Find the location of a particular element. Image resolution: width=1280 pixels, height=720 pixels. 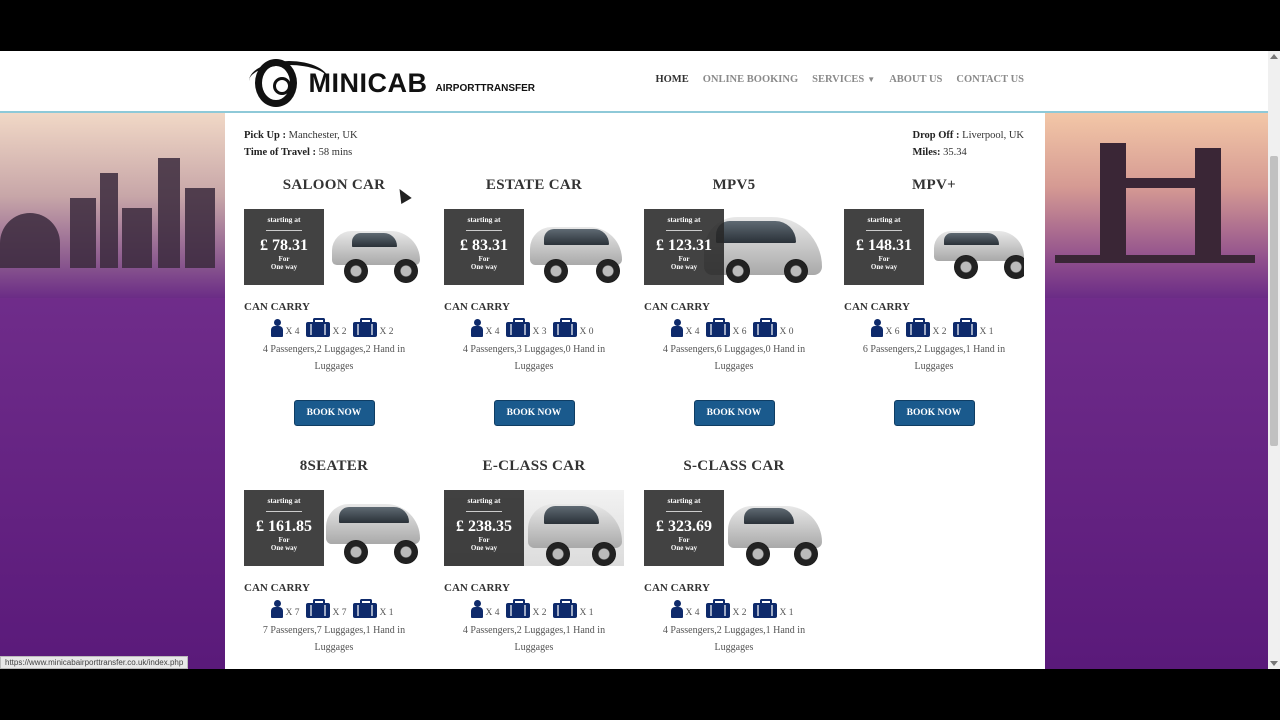

site-logo: MINICAB AIRPORTTRANSFER is located at coordinates (390, 83).